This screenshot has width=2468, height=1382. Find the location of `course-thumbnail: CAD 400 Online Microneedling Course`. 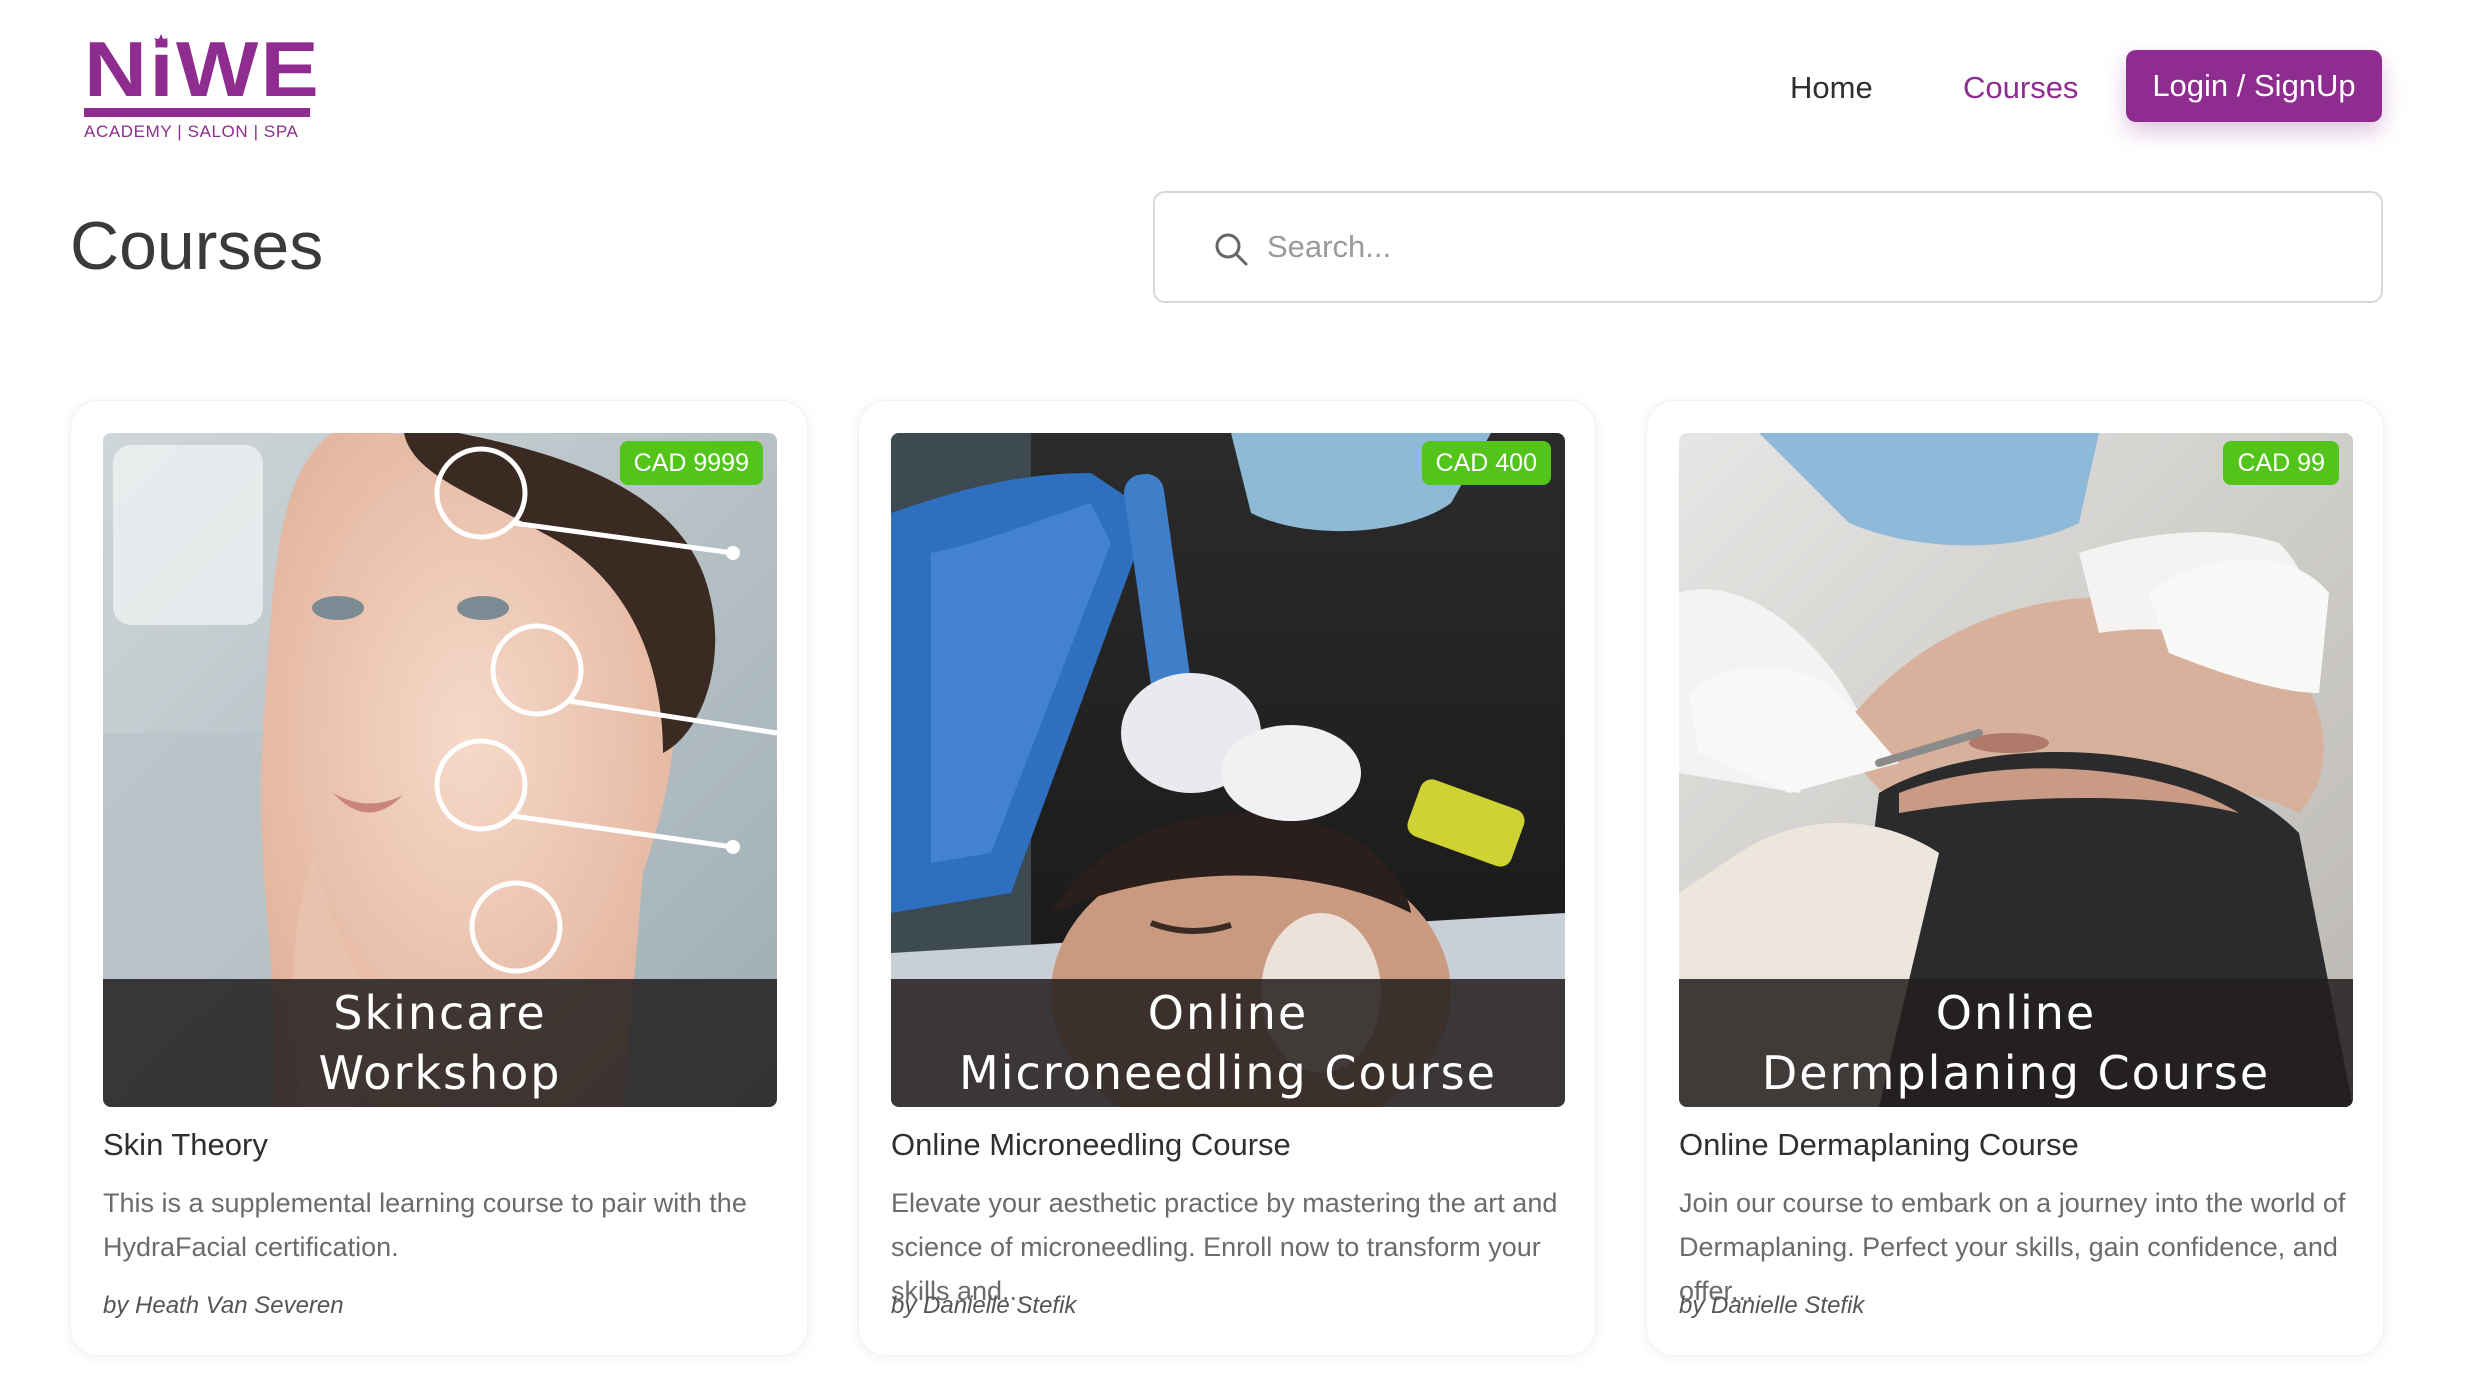

course-thumbnail: CAD 400 Online Microneedling Course is located at coordinates (1228, 770).